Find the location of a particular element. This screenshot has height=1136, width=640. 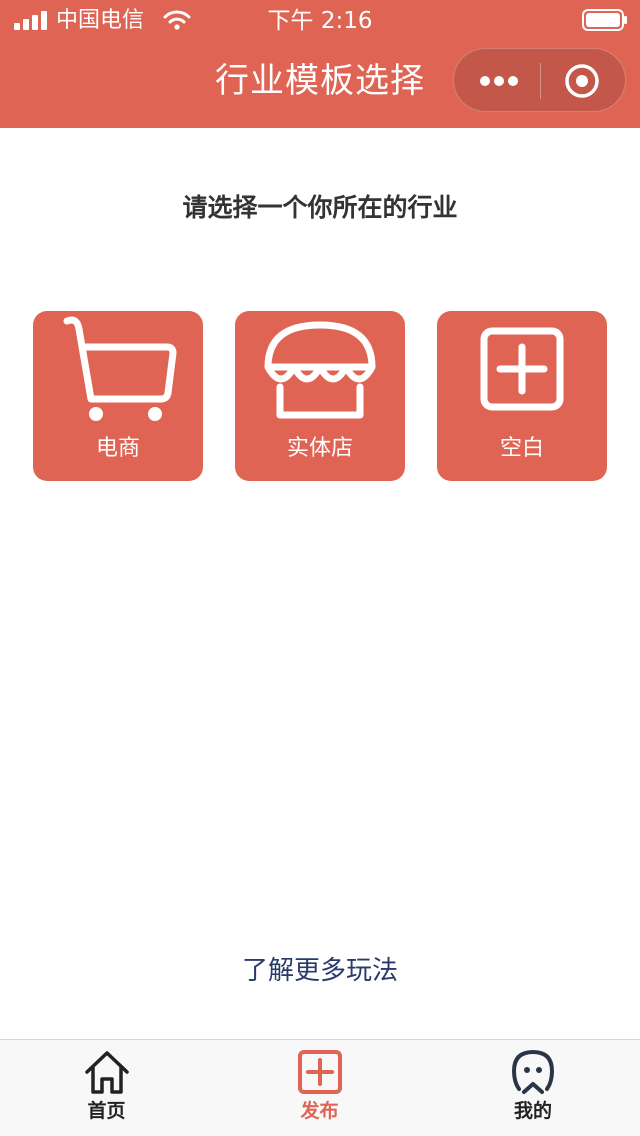

user-face-icon is located at coordinates (533, 1071).